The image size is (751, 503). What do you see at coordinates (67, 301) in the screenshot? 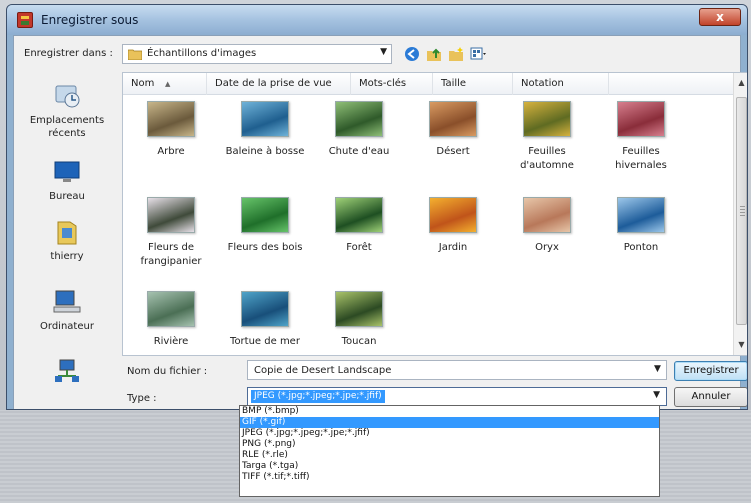
I see `computer-icon` at bounding box center [67, 301].